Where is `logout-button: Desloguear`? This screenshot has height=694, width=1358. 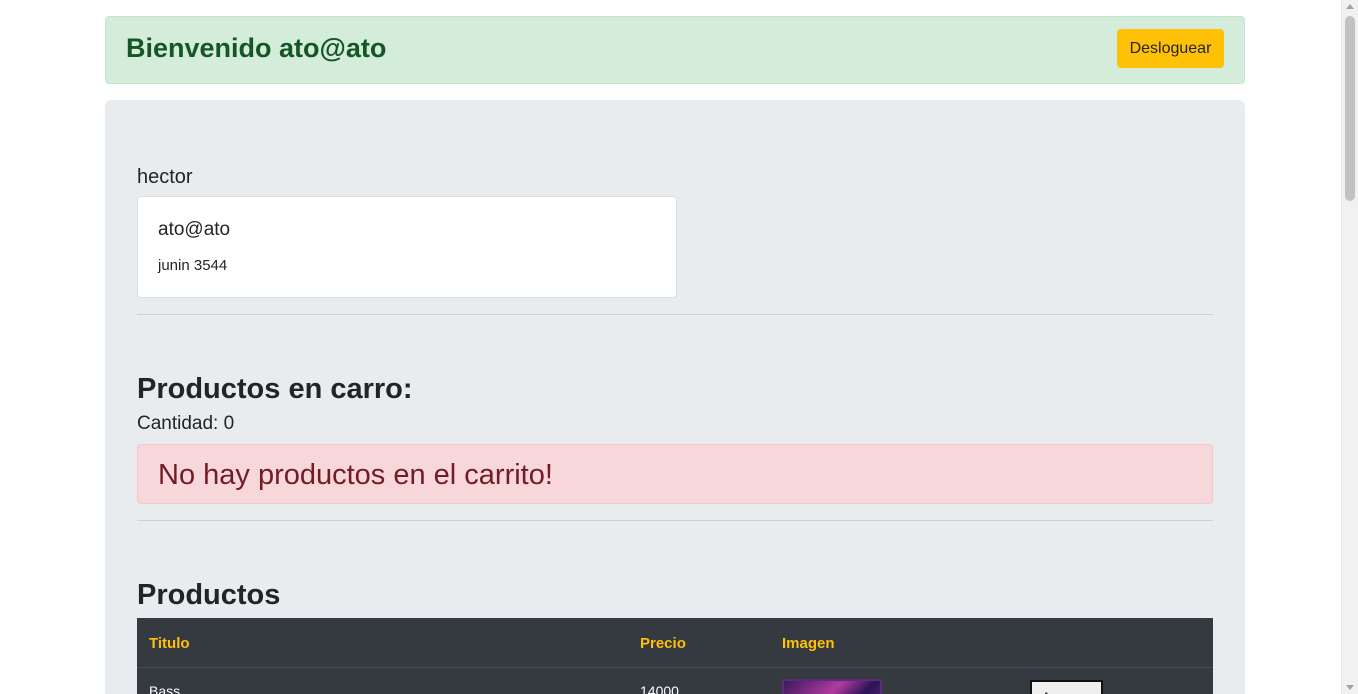 logout-button: Desloguear is located at coordinates (1170, 48).